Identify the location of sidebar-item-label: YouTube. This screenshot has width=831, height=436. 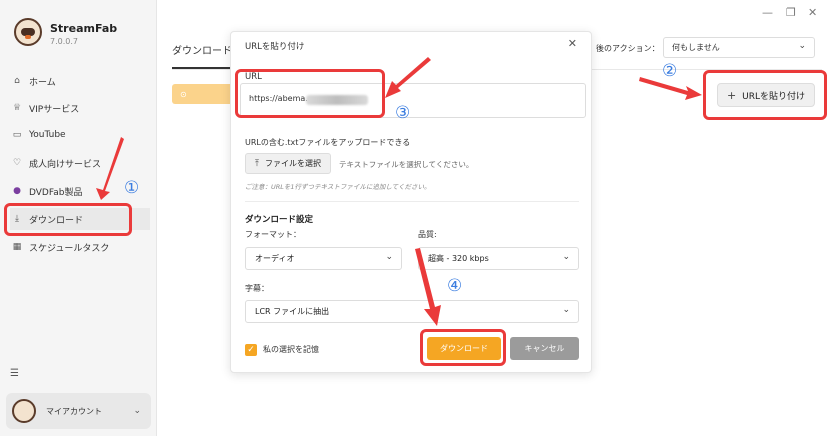
(47, 135).